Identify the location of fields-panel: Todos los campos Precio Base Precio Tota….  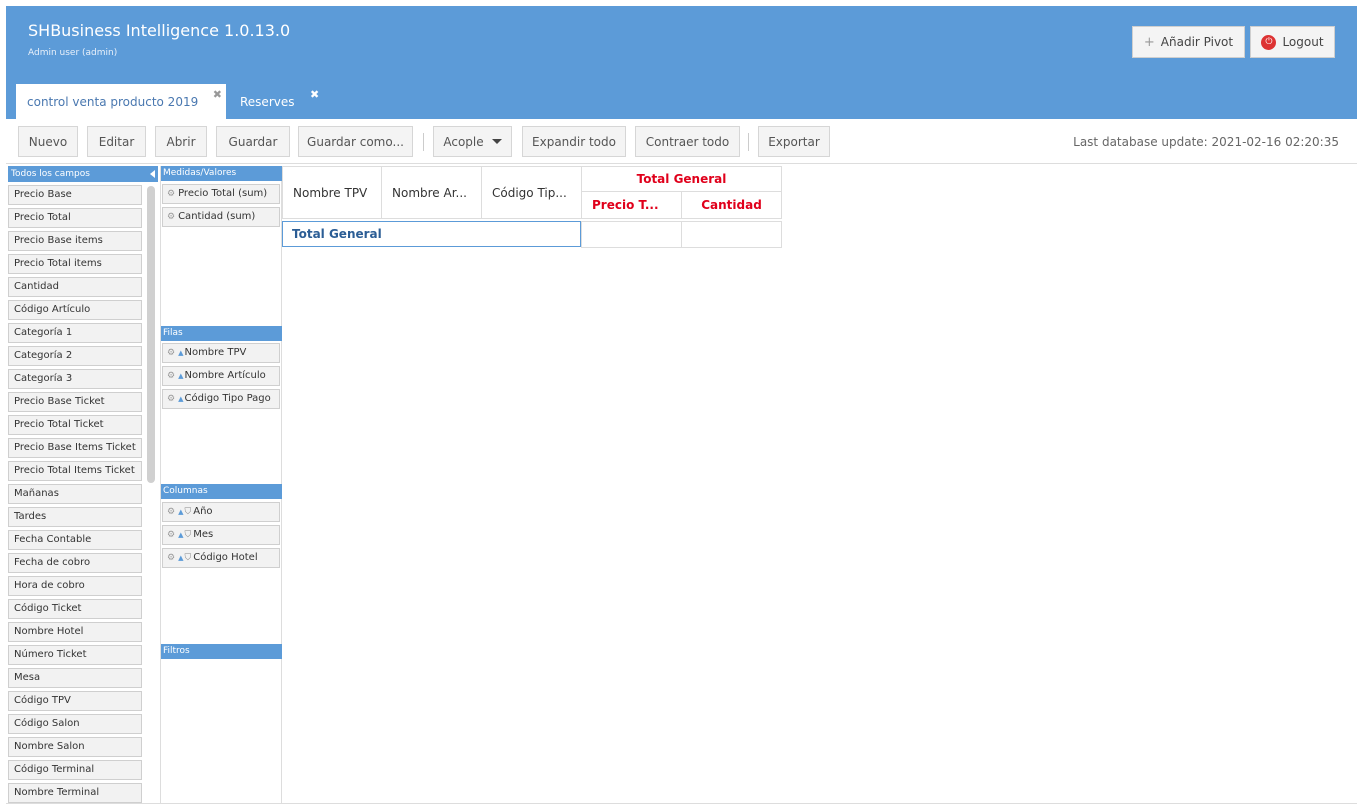
(83, 484).